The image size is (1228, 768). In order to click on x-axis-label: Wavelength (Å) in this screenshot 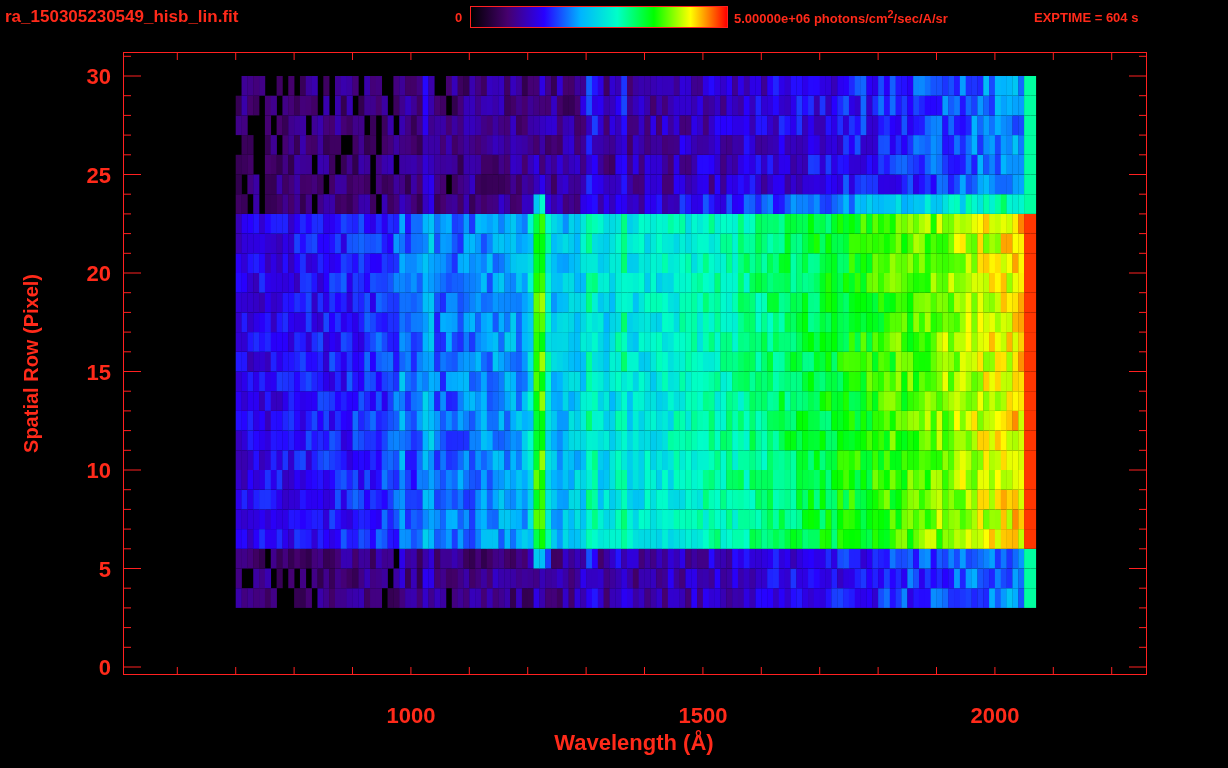, I will do `click(634, 743)`.